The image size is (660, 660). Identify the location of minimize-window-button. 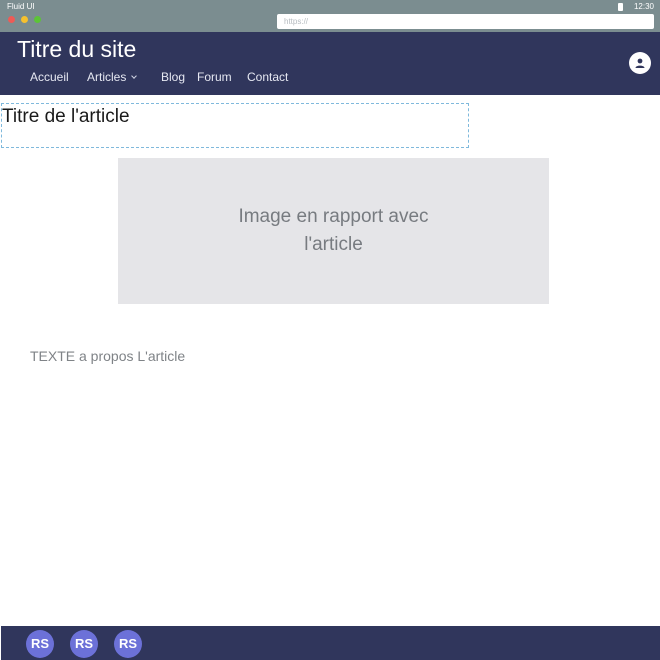
(24, 19).